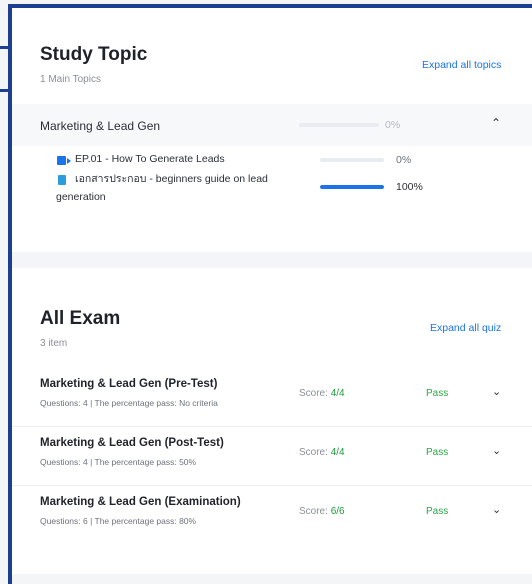 This screenshot has height=584, width=532. What do you see at coordinates (118, 462) in the screenshot?
I see `exam-meta: Questions: 4 | The percentage pass: 50%` at bounding box center [118, 462].